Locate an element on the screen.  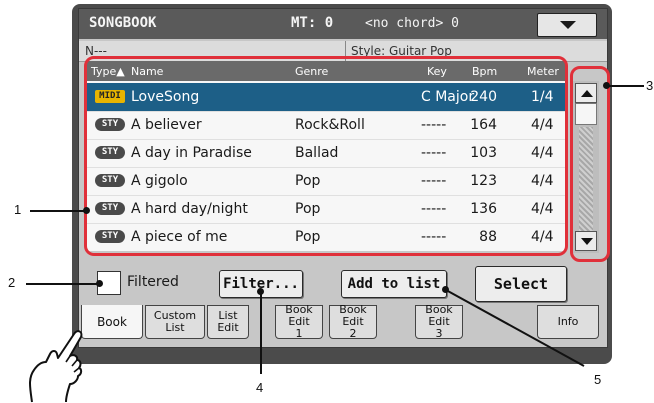
pointing-hand-icon is located at coordinates (56, 366).